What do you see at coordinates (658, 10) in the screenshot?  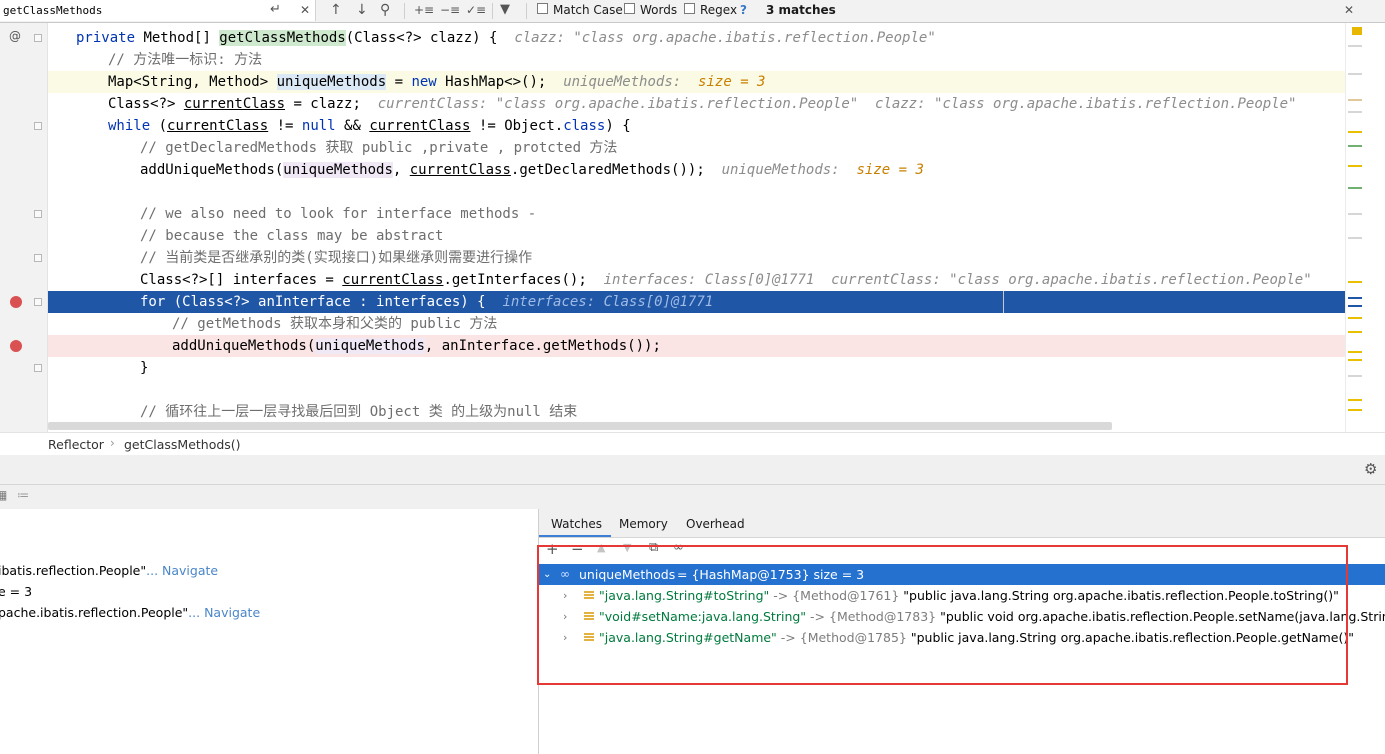 I see `words-label: Words` at bounding box center [658, 10].